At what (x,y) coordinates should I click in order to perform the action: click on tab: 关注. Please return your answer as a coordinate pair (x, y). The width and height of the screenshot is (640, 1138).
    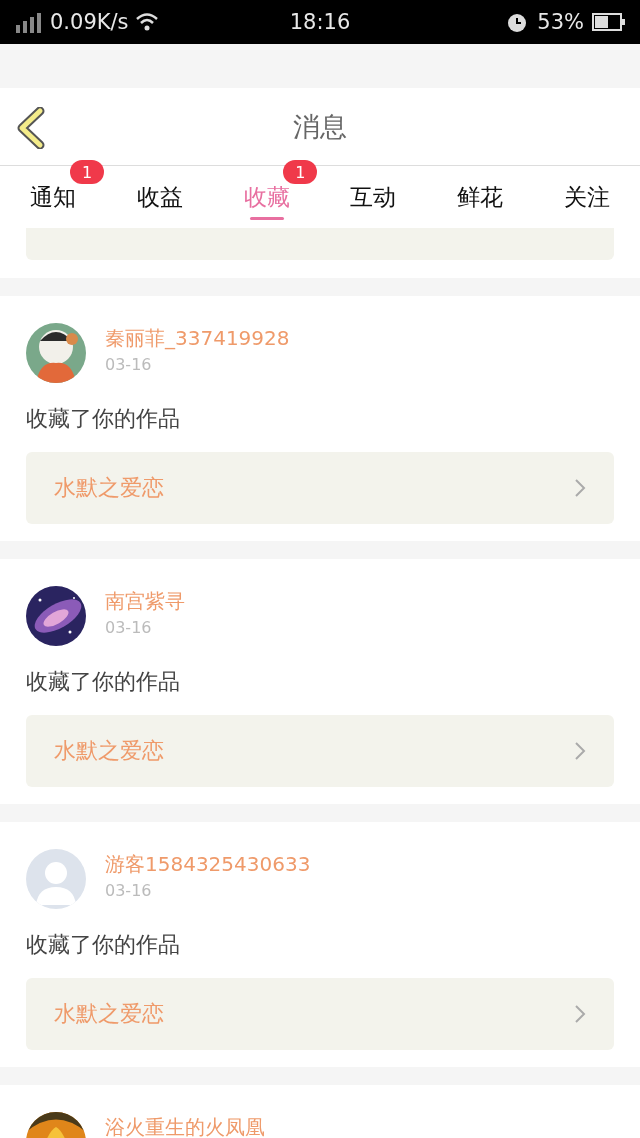
    Looking at the image, I should click on (586, 197).